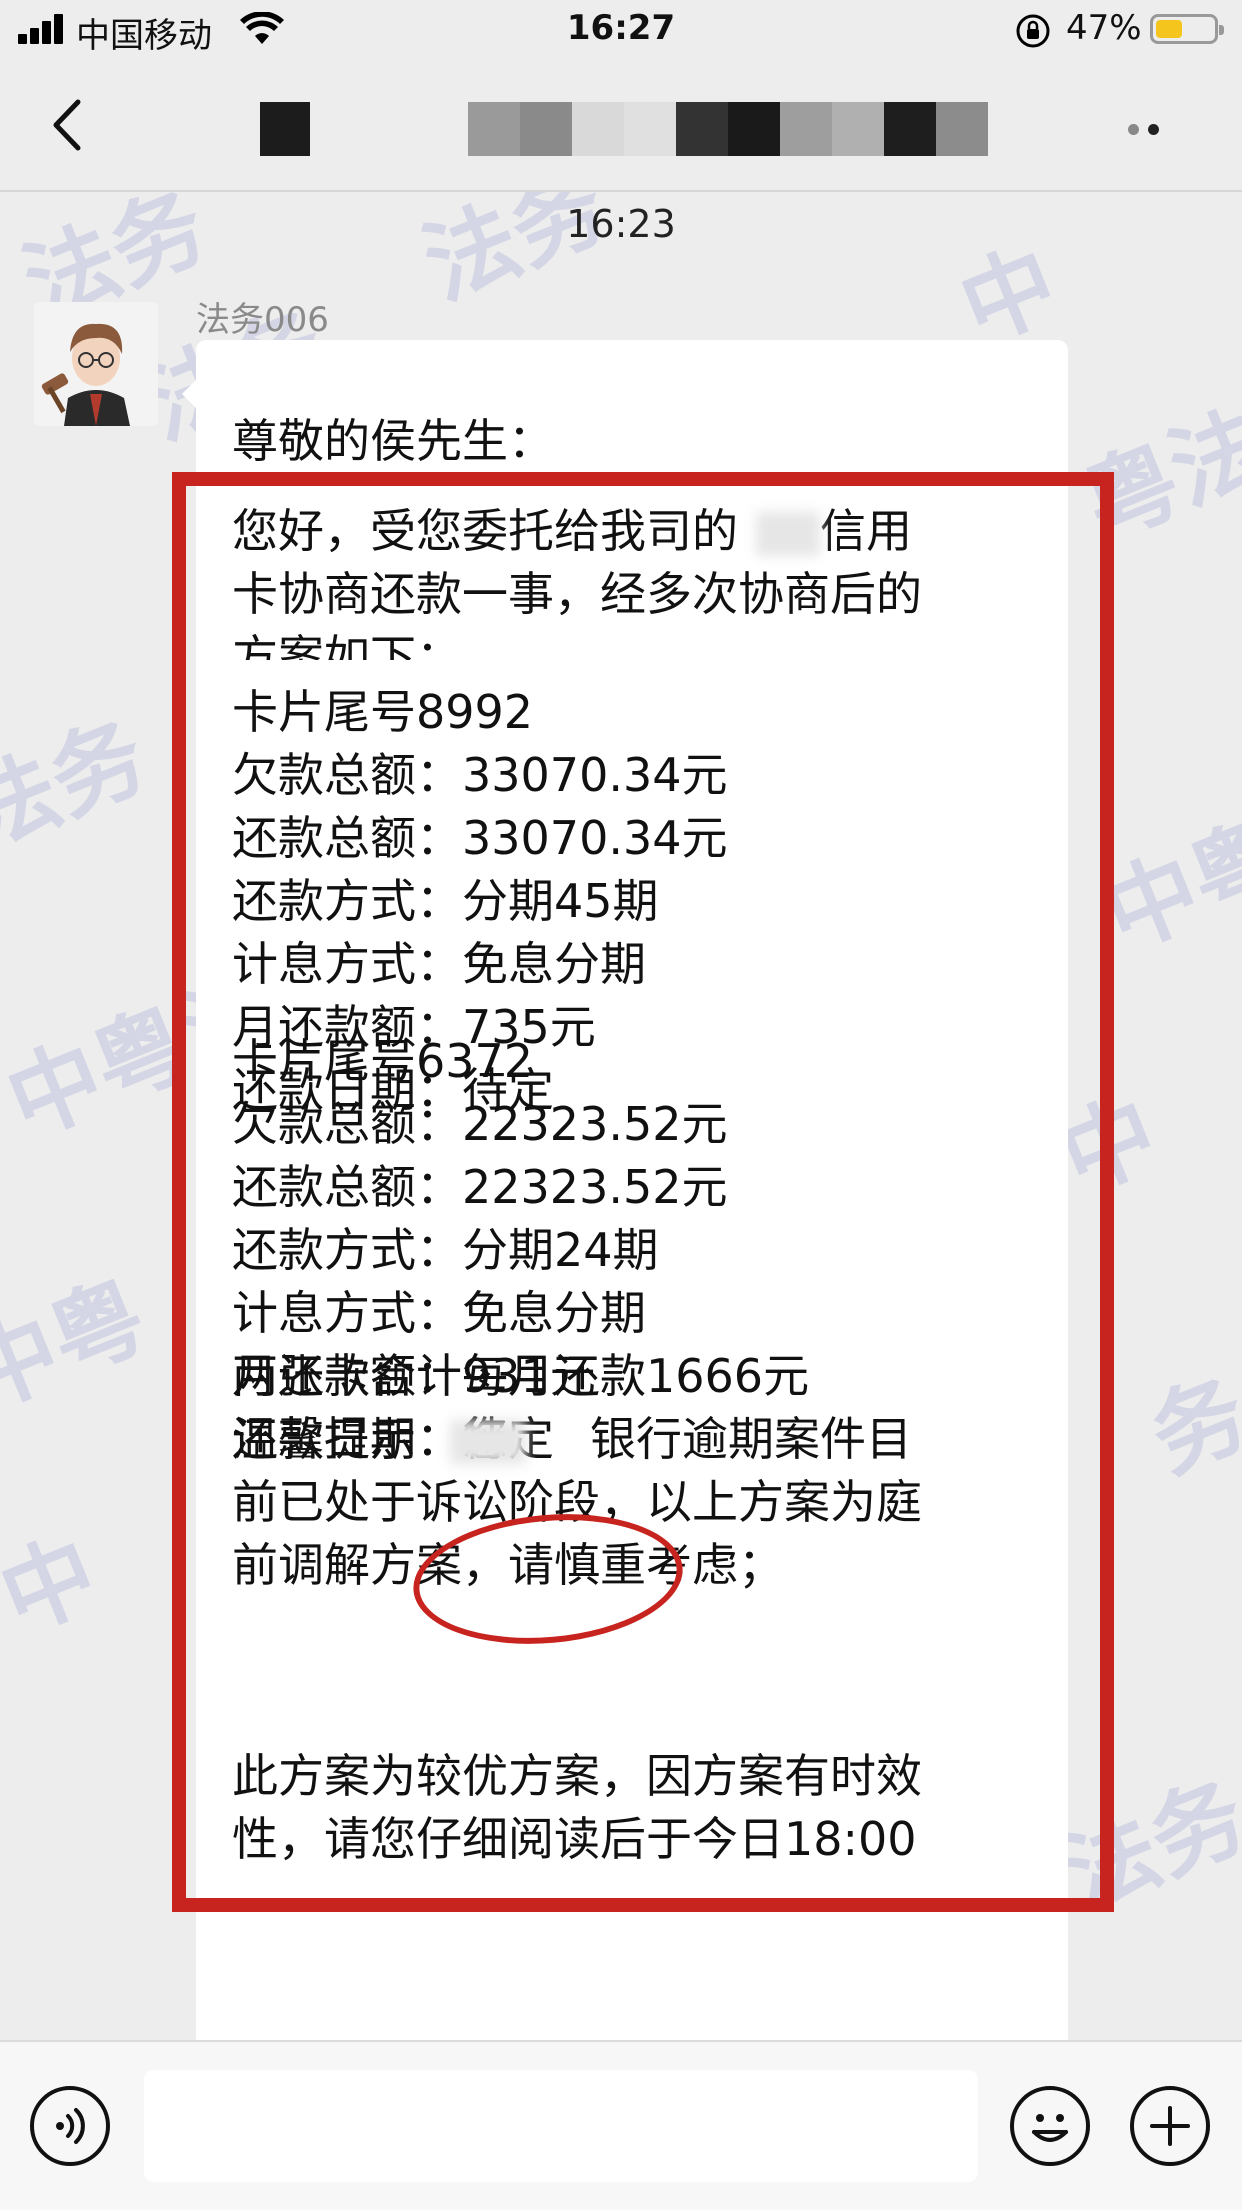 The image size is (1242, 2210). What do you see at coordinates (262, 320) in the screenshot?
I see `sender-name: 法务006` at bounding box center [262, 320].